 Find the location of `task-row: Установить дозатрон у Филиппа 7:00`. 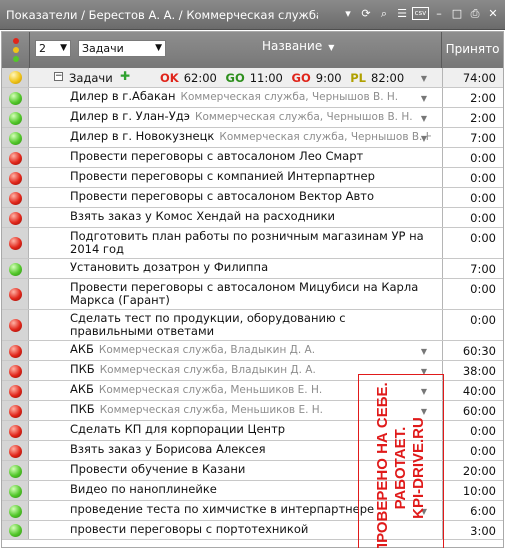

task-row: Установить дозатрон у Филиппа 7:00 is located at coordinates (252, 269).